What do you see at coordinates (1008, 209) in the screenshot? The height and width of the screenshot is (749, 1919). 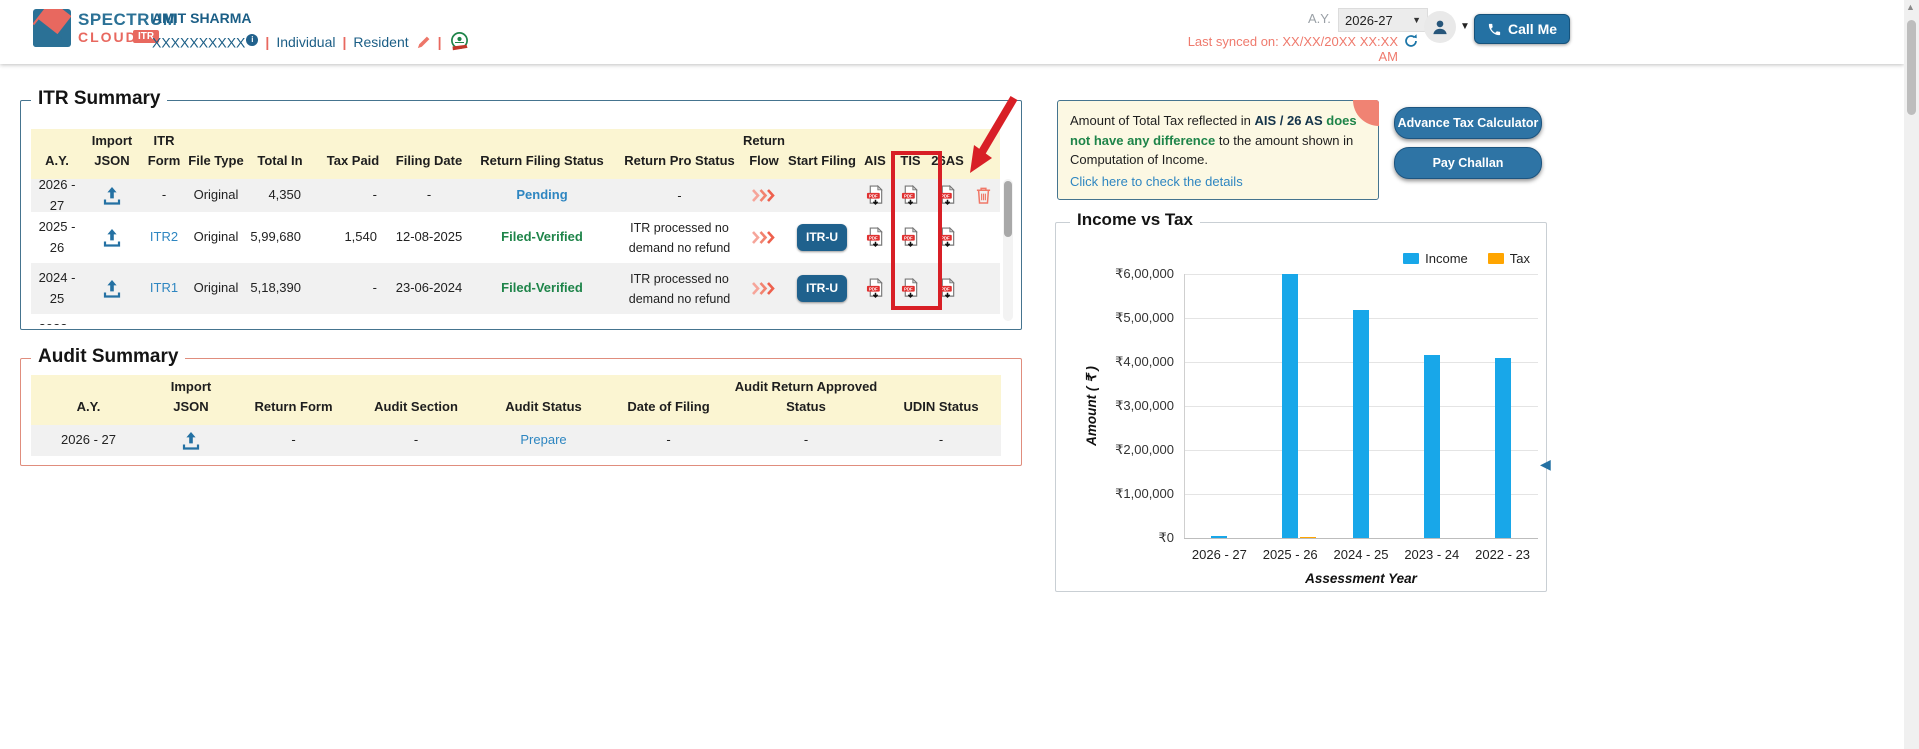 I see `itr-table-scrollbar-thumb` at bounding box center [1008, 209].